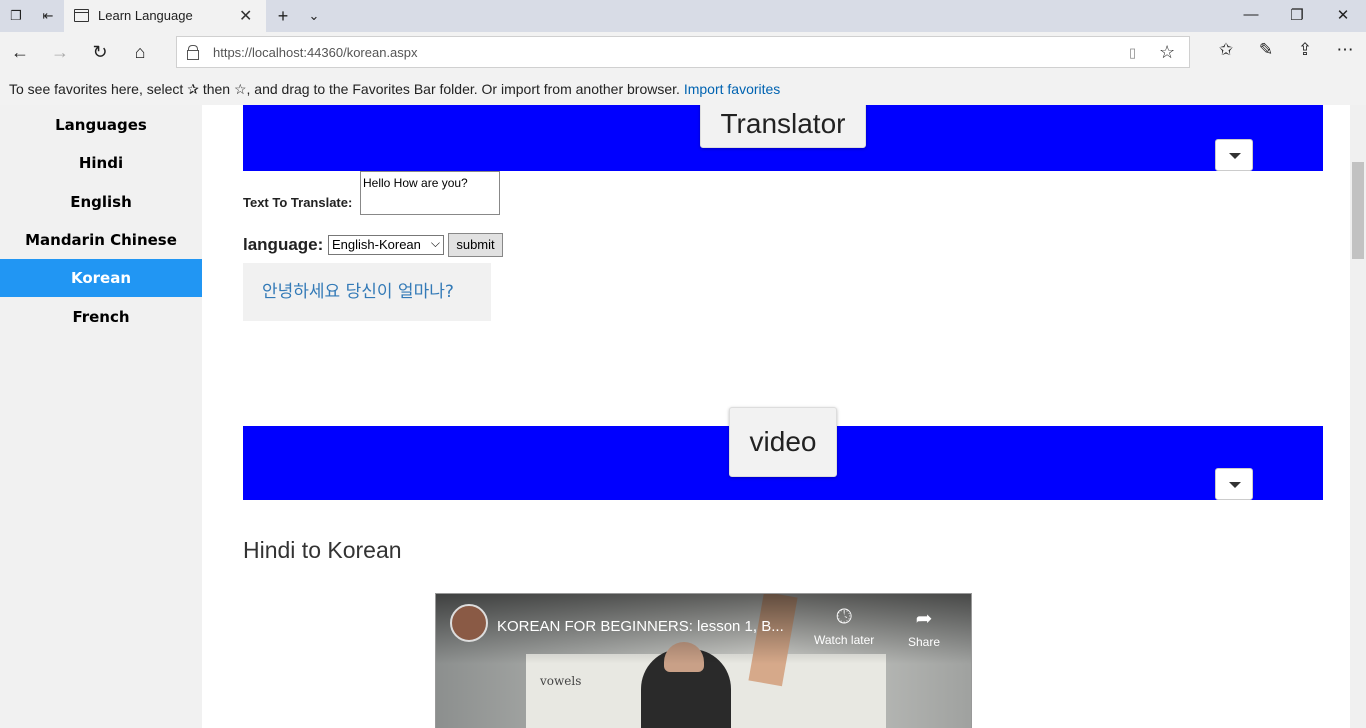 The image size is (1366, 728). What do you see at coordinates (1266, 50) in the screenshot?
I see `notes-pen-icon: ✎` at bounding box center [1266, 50].